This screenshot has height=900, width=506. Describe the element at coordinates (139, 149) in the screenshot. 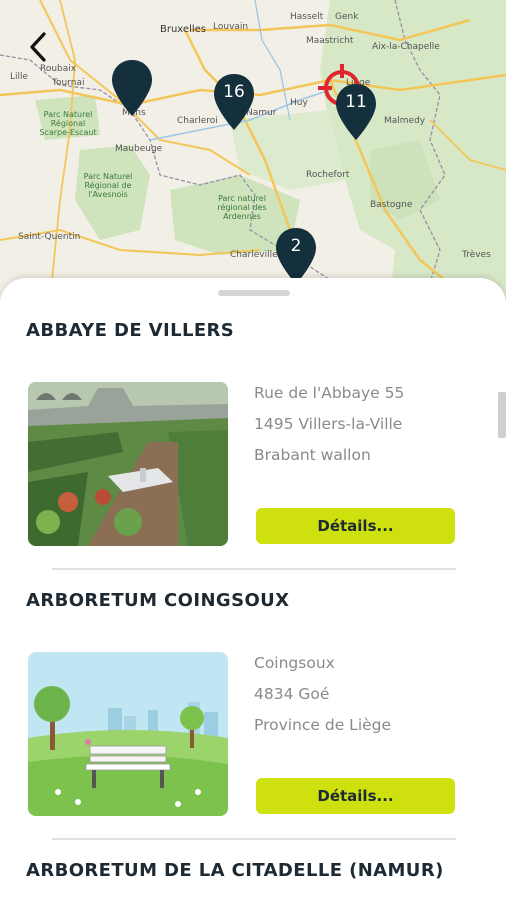

I see `map-label-maubeuge: Maubeuge` at that location.